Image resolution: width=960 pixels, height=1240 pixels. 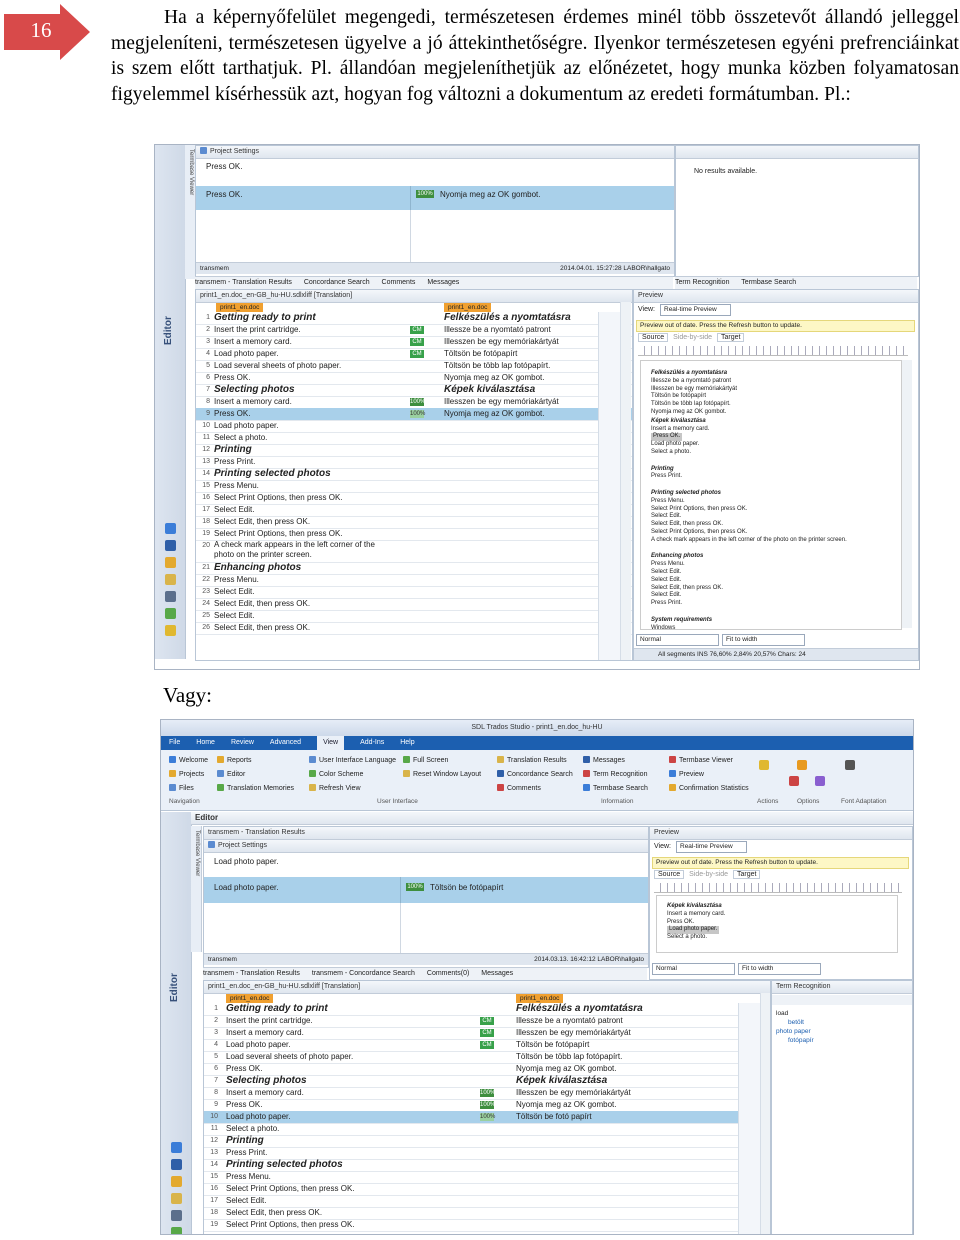 What do you see at coordinates (442, 761) in the screenshot?
I see `ribbon-button: Full Screen` at bounding box center [442, 761].